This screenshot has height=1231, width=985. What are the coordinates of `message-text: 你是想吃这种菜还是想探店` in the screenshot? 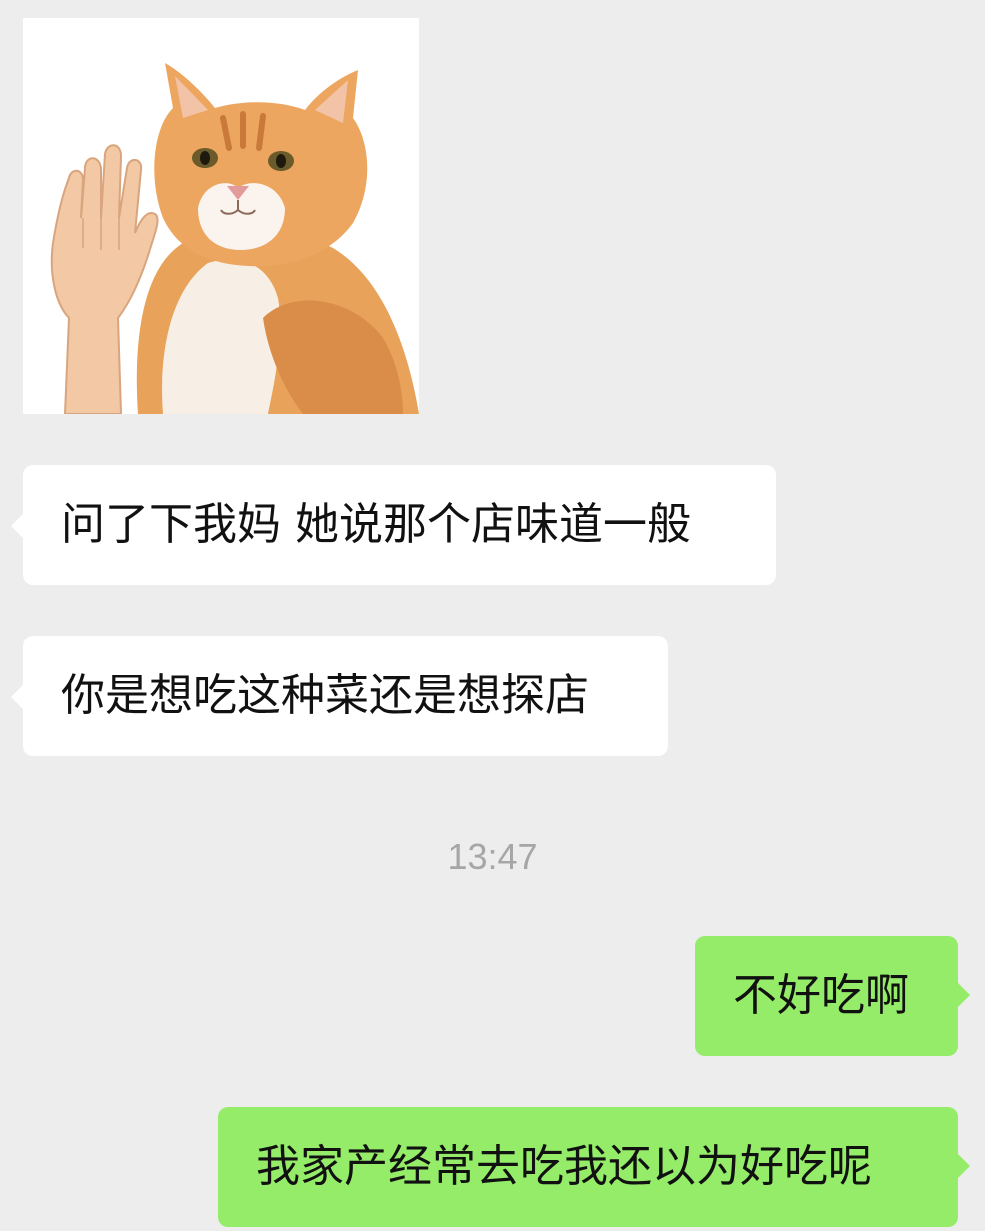 It's located at (325, 695).